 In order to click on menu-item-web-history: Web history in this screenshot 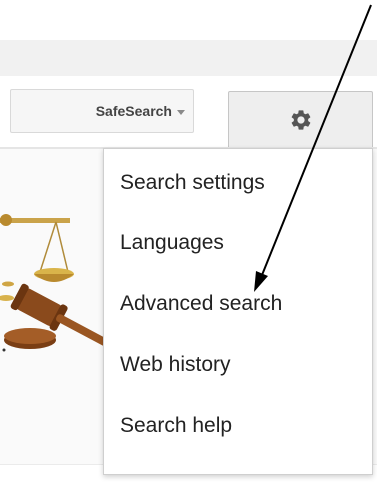, I will do `click(238, 365)`.